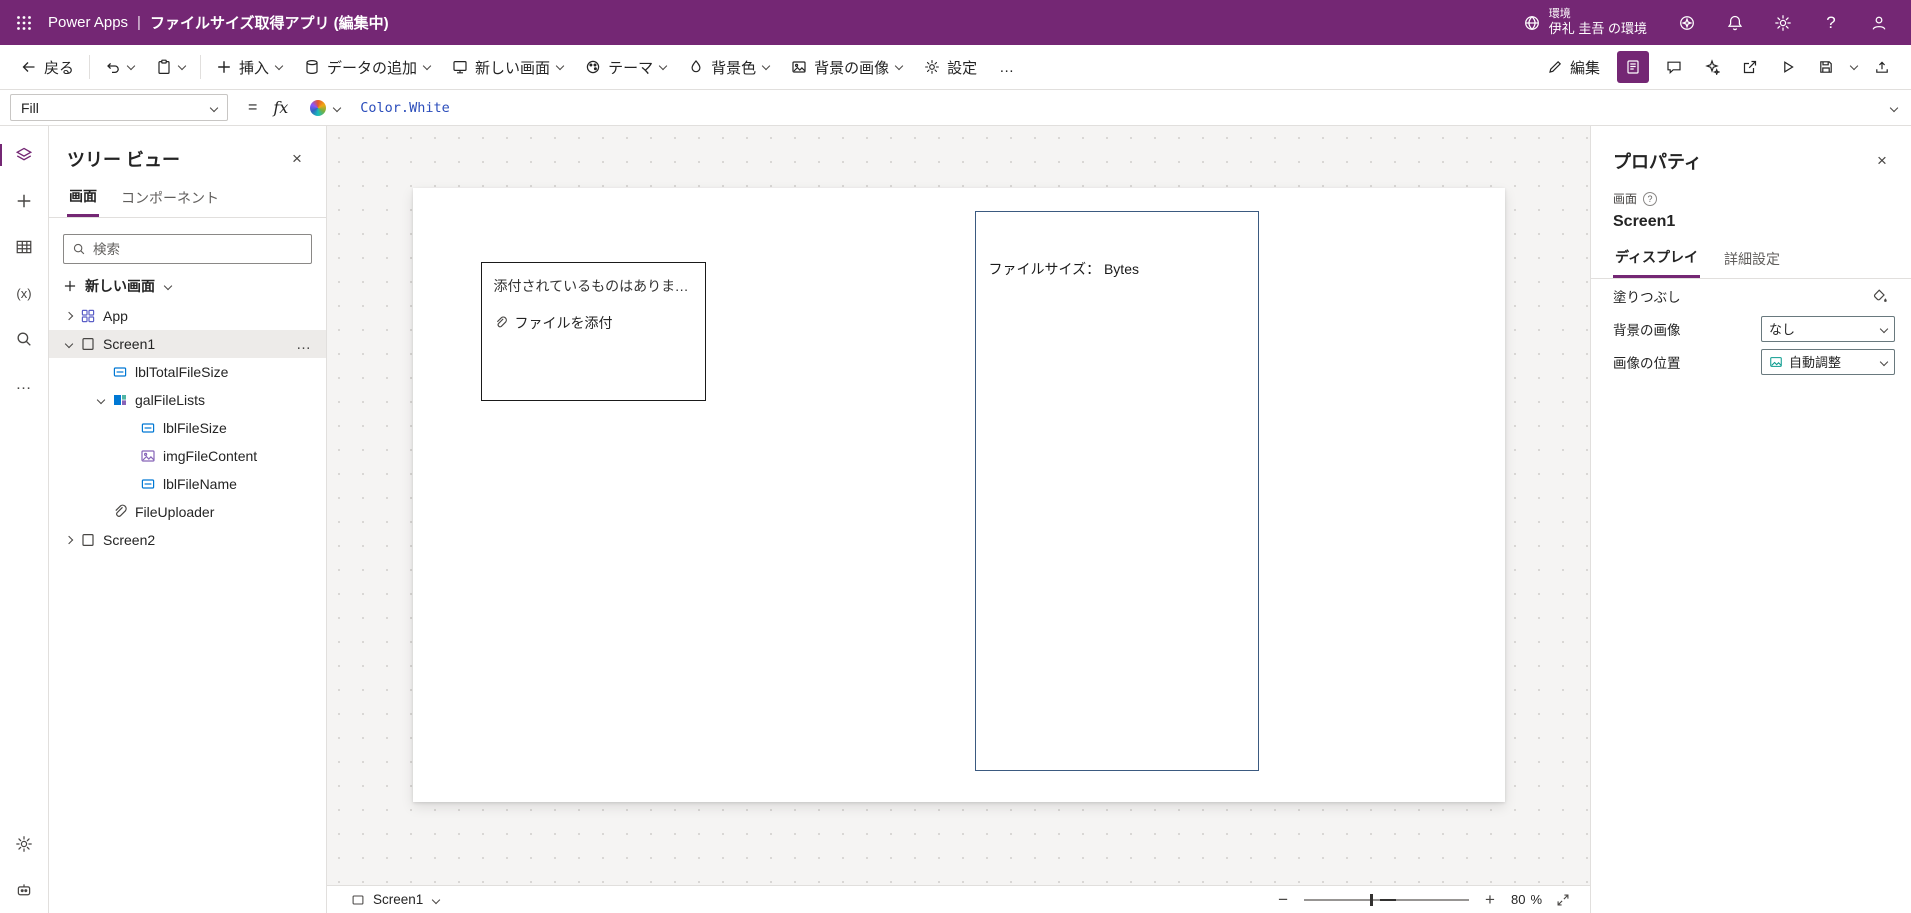  What do you see at coordinates (1585, 22) in the screenshot?
I see `environment-picker: 環境 伊礼 圭吾 の環境` at bounding box center [1585, 22].